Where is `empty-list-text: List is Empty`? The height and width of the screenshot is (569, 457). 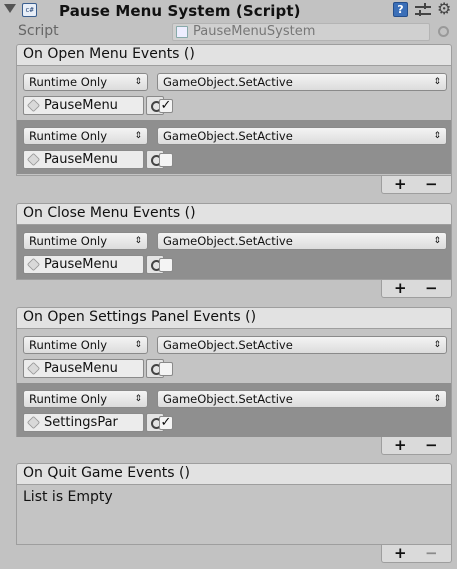 empty-list-text: List is Empty is located at coordinates (68, 497).